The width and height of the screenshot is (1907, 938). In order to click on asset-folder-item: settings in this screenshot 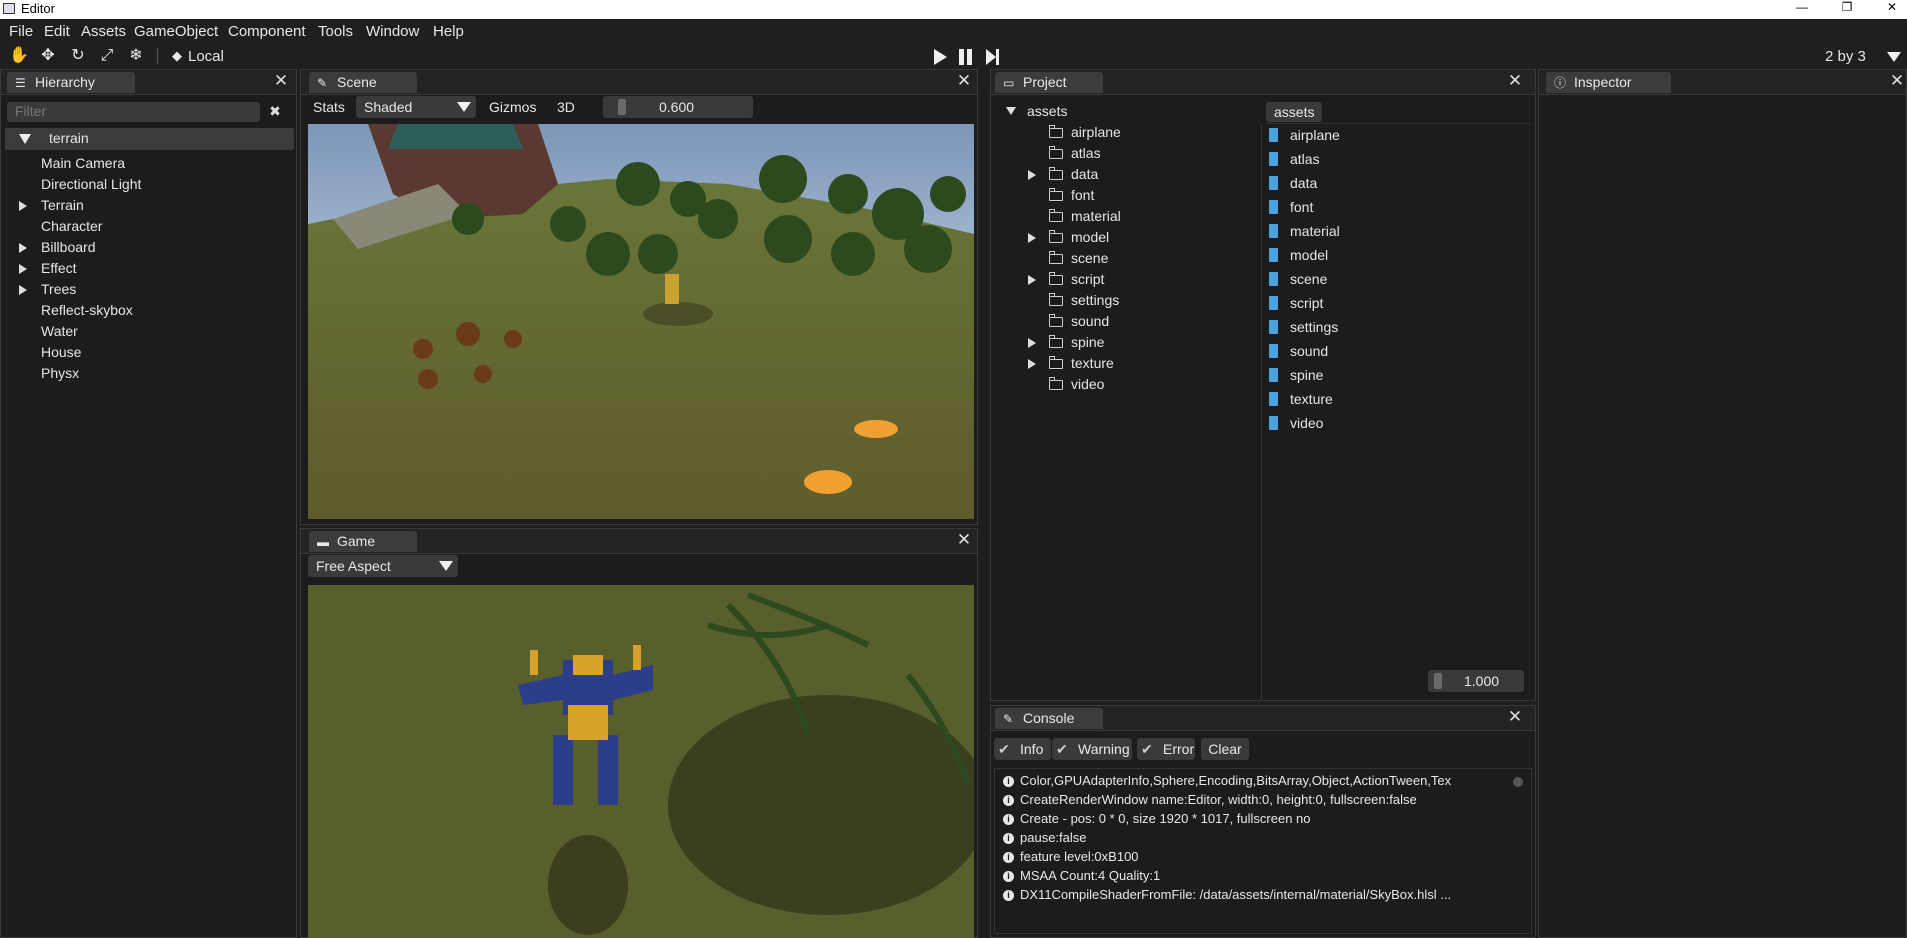, I will do `click(1303, 326)`.